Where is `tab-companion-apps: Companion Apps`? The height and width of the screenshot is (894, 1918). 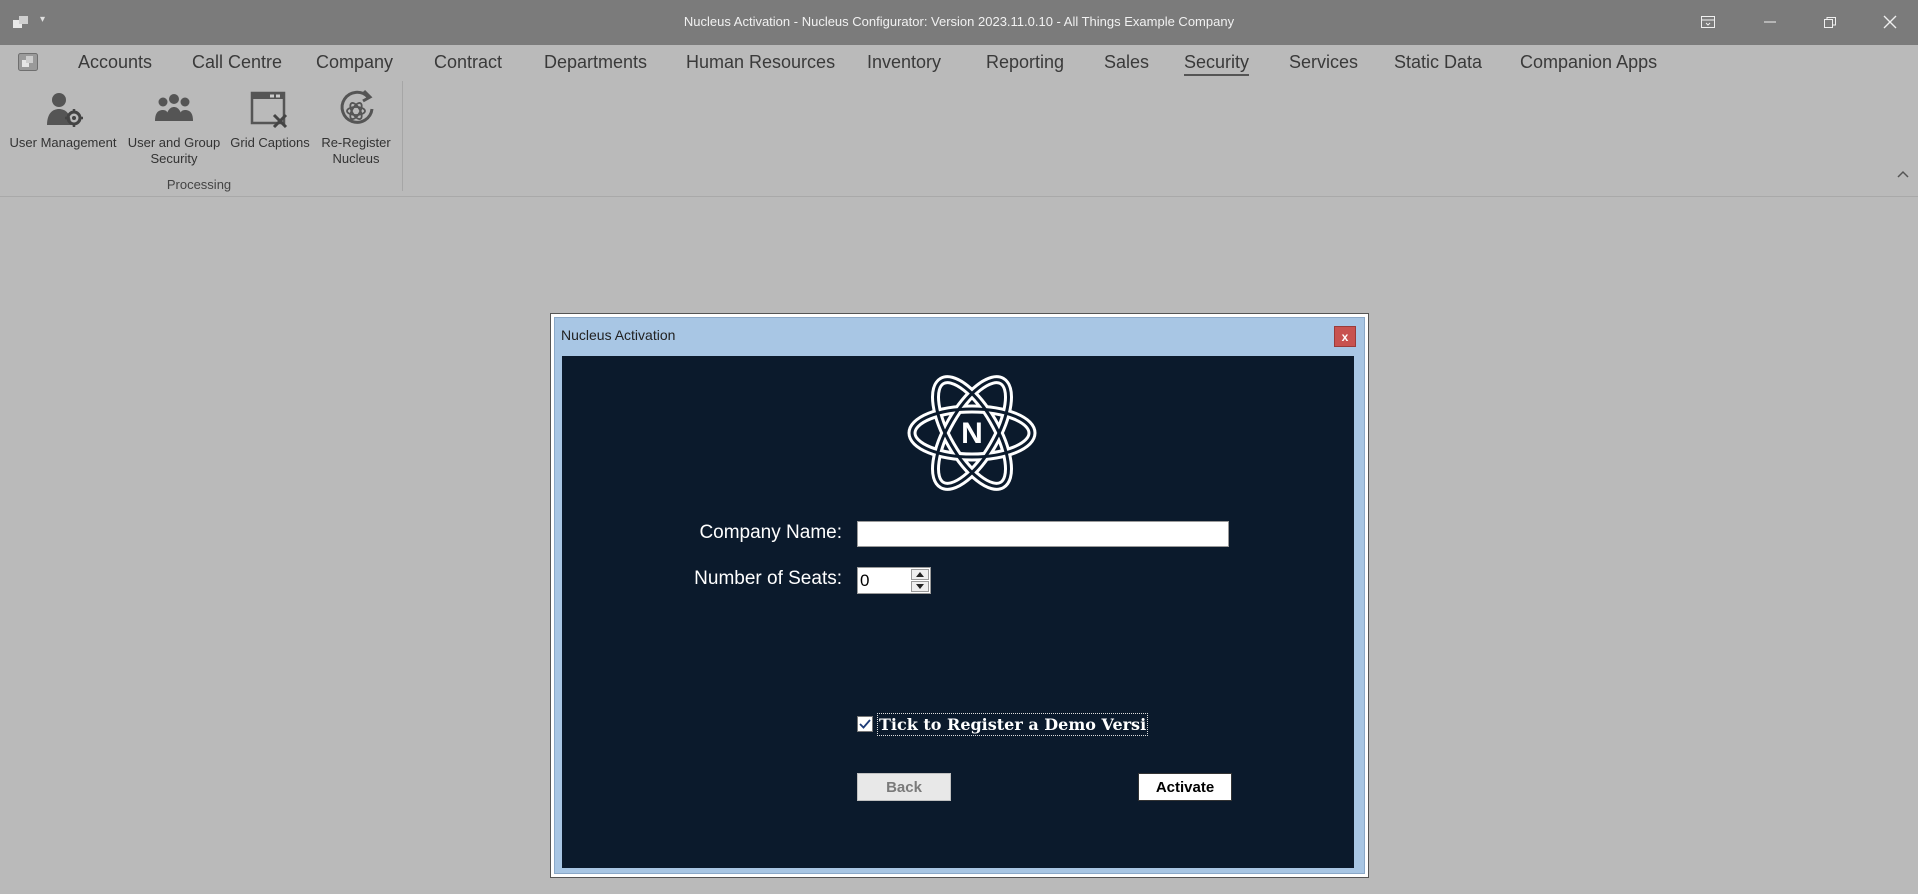
tab-companion-apps: Companion Apps is located at coordinates (1588, 62).